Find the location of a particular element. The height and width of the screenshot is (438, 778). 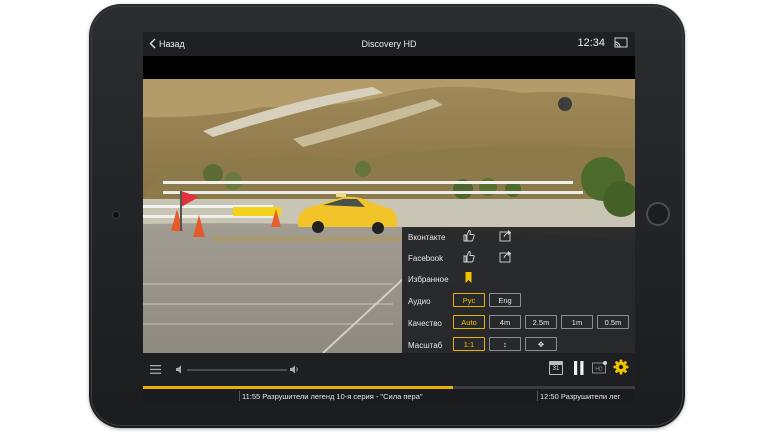

front-camera is located at coordinates (116, 215).